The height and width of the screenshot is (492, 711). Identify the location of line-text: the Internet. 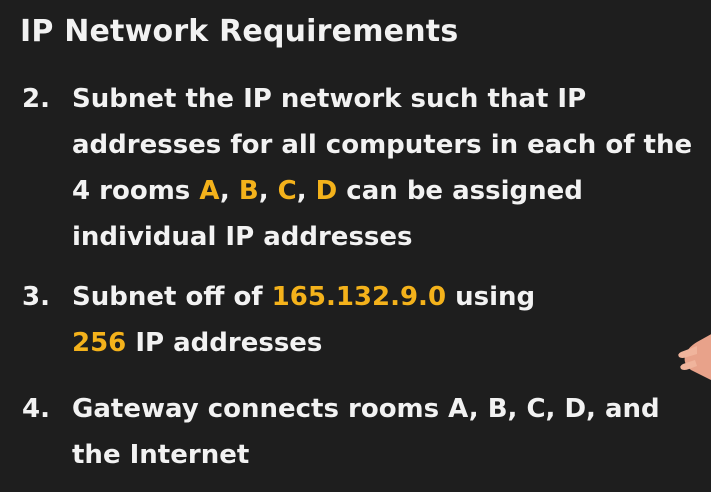
(161, 455).